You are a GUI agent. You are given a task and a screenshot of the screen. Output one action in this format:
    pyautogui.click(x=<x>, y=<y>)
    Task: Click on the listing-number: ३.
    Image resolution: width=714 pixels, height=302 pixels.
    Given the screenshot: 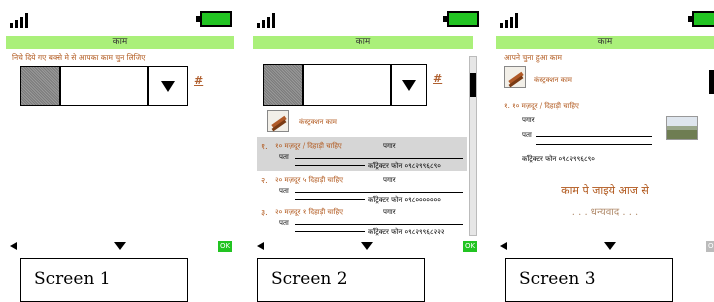 What is the action you would take?
    pyautogui.click(x=264, y=212)
    